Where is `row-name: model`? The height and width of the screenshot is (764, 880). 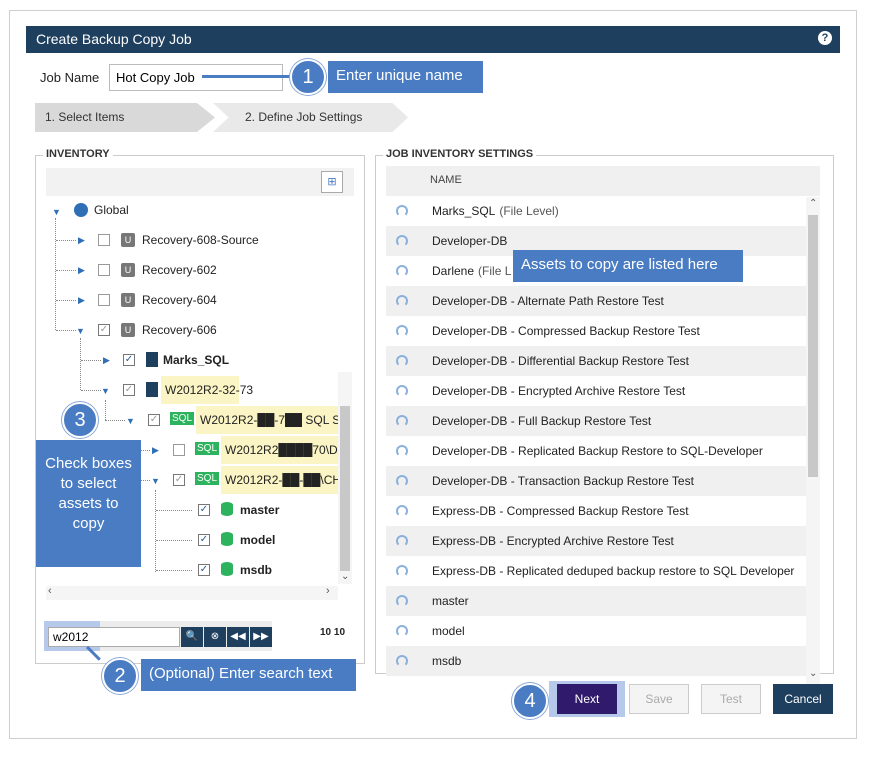
row-name: model is located at coordinates (448, 631).